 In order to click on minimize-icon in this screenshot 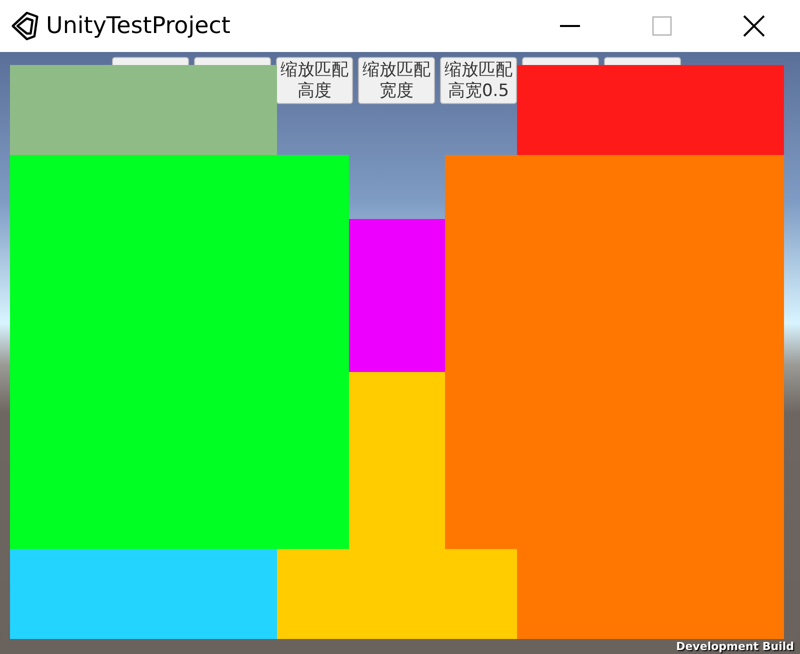, I will do `click(570, 26)`.